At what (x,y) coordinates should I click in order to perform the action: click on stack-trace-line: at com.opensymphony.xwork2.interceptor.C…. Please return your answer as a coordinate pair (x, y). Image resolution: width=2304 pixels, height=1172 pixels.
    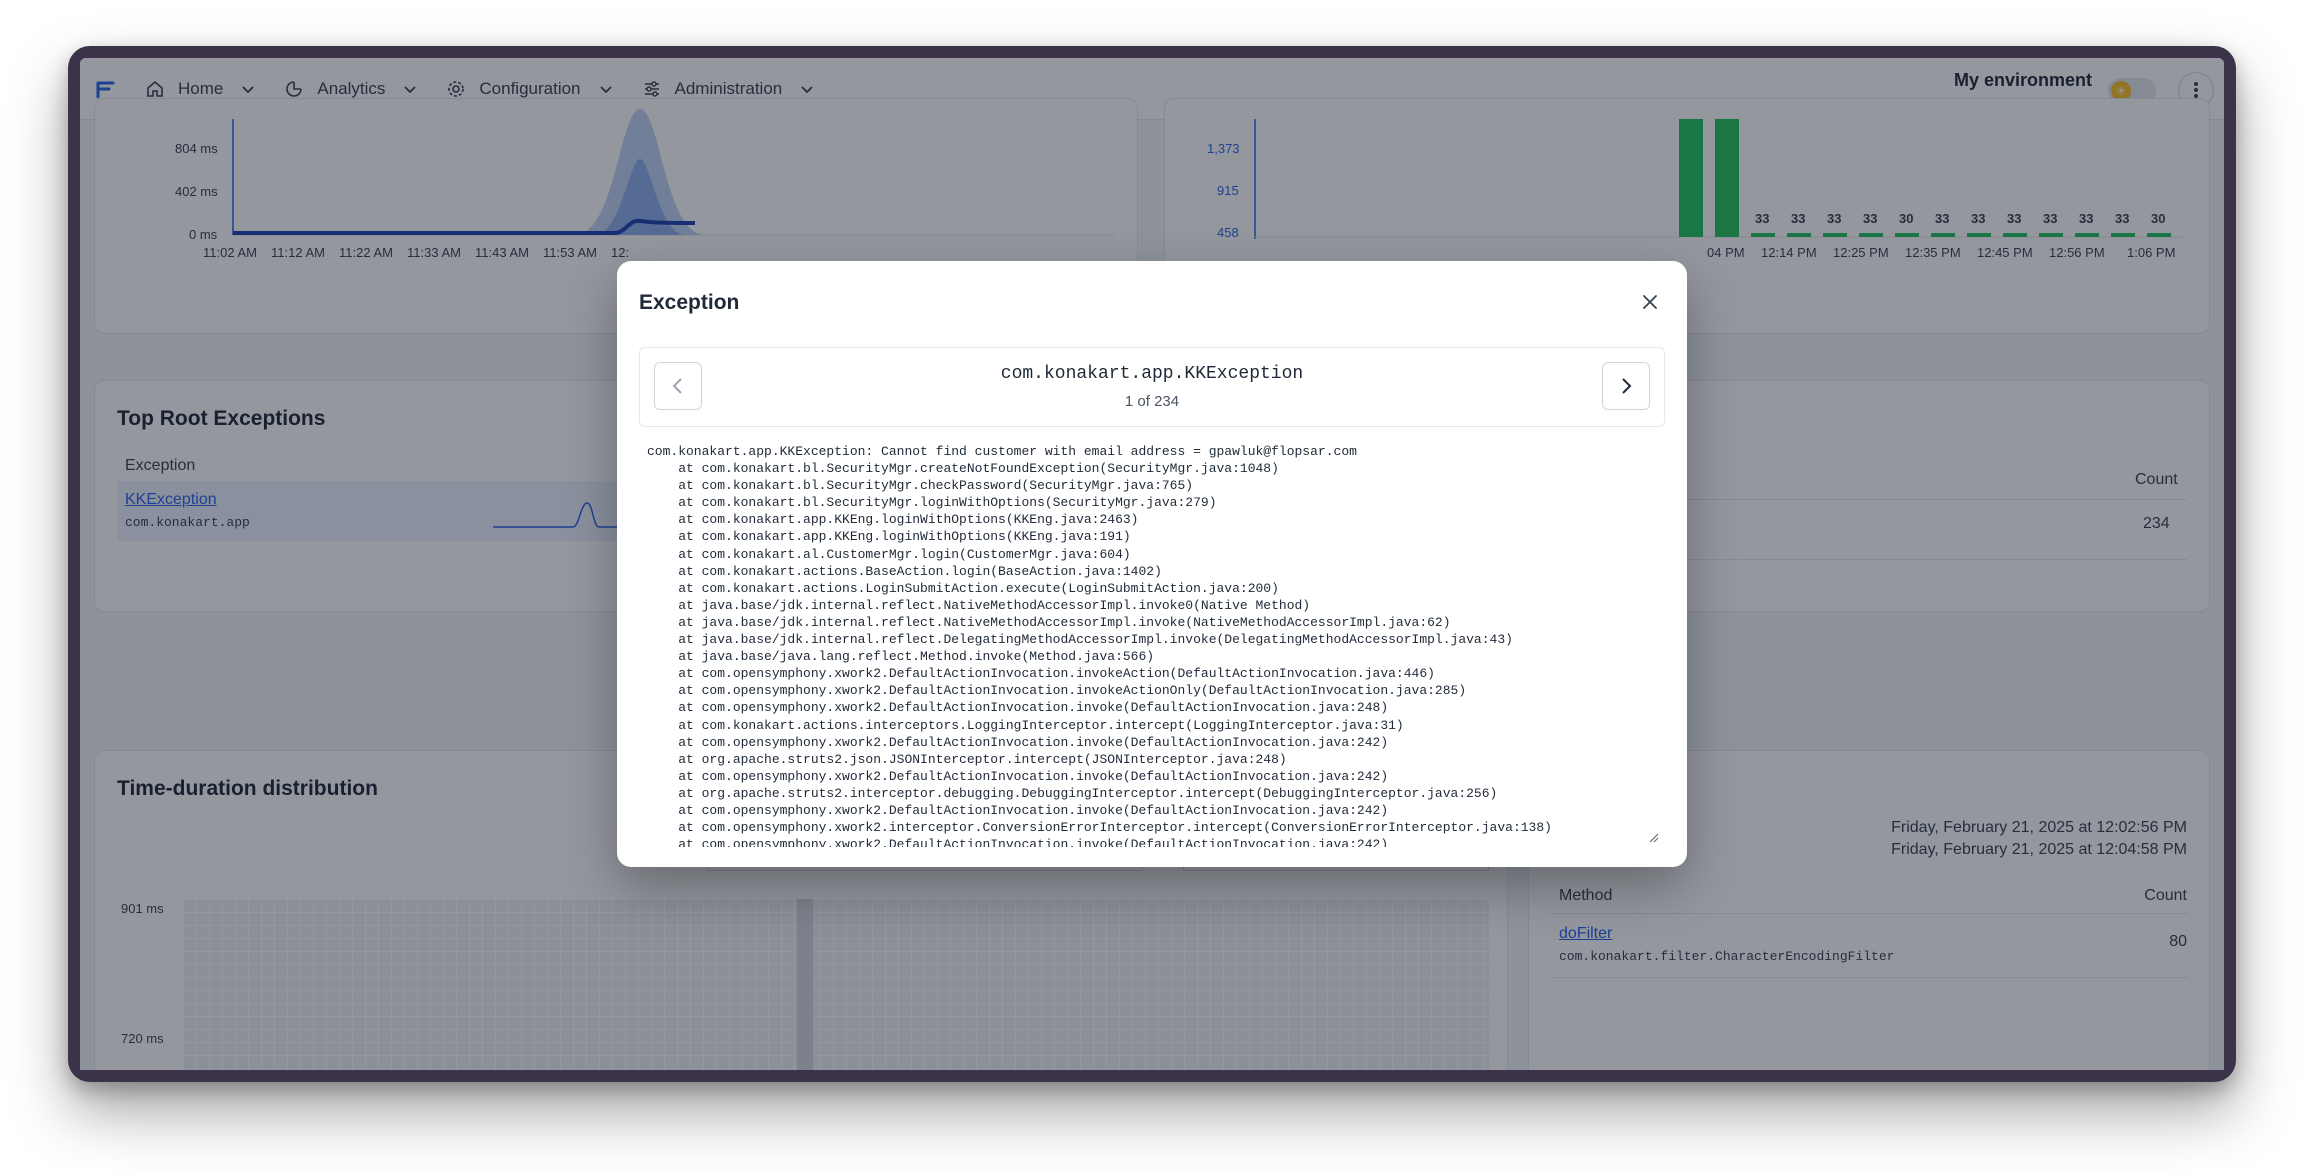
    Looking at the image, I should click on (1099, 828).